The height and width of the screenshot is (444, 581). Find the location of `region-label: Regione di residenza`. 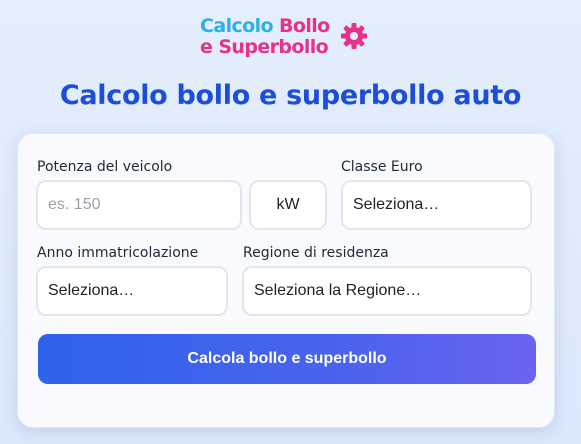

region-label: Regione di residenza is located at coordinates (316, 253).